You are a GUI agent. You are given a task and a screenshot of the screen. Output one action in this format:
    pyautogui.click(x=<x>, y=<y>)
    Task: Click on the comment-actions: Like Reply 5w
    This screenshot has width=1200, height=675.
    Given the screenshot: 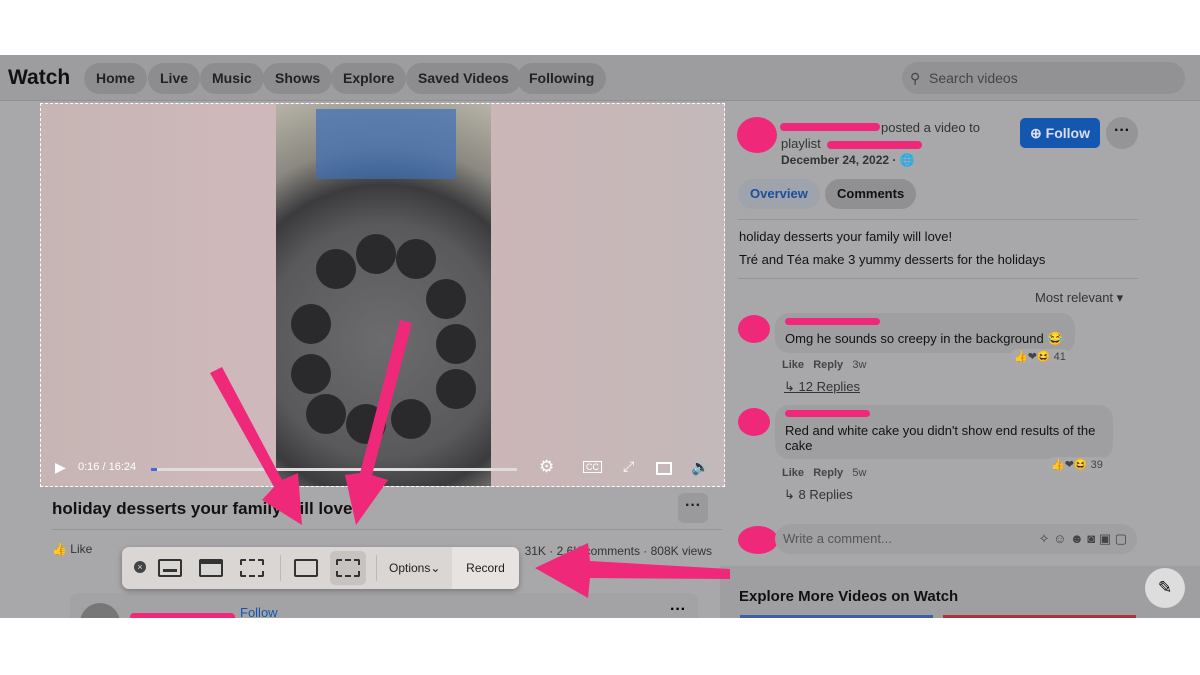 What is the action you would take?
    pyautogui.click(x=824, y=473)
    